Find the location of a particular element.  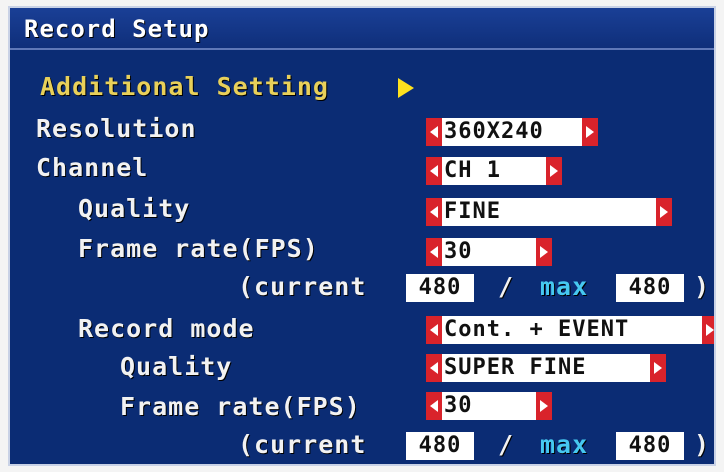

close-paren-2: ) is located at coordinates (702, 444).